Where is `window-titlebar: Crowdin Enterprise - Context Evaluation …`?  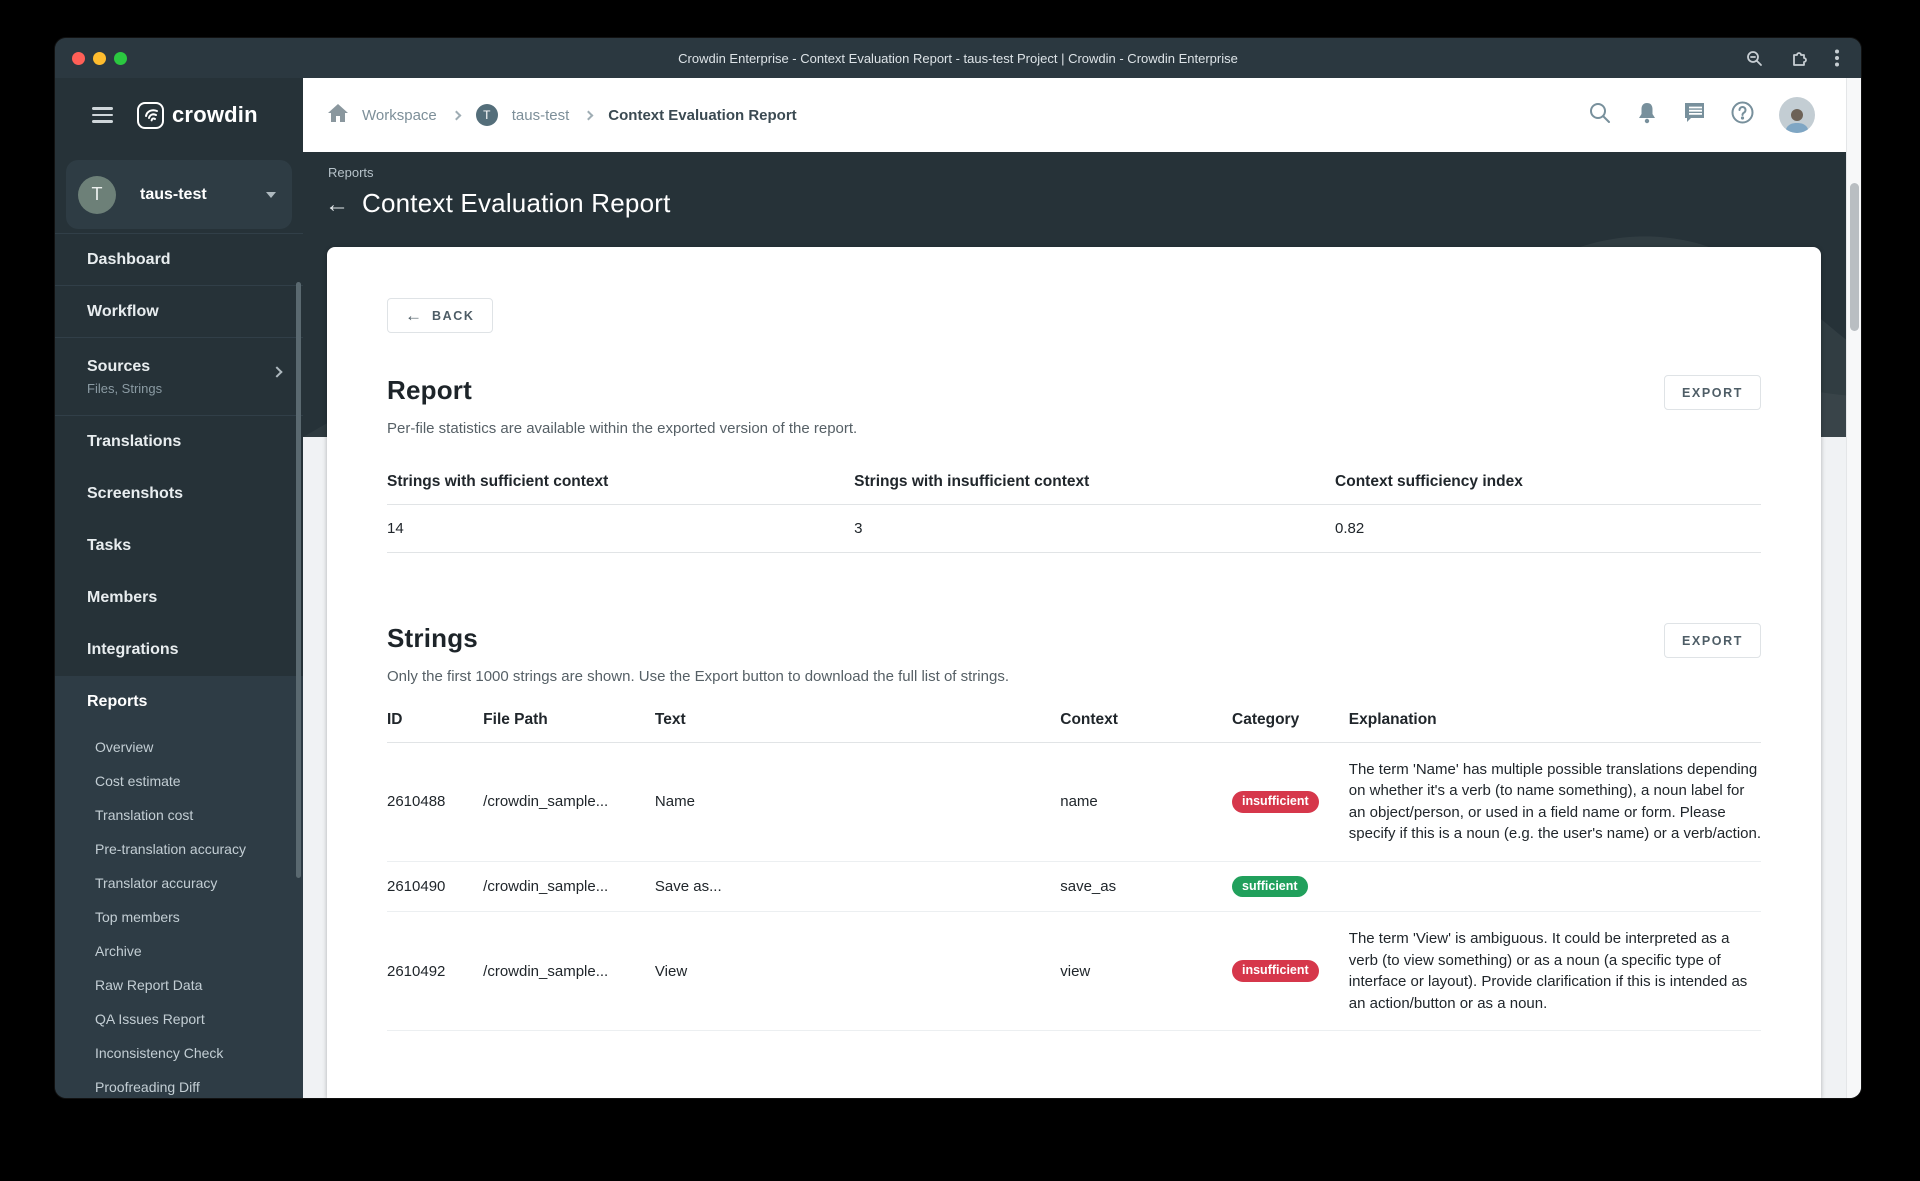 window-titlebar: Crowdin Enterprise - Context Evaluation … is located at coordinates (958, 58).